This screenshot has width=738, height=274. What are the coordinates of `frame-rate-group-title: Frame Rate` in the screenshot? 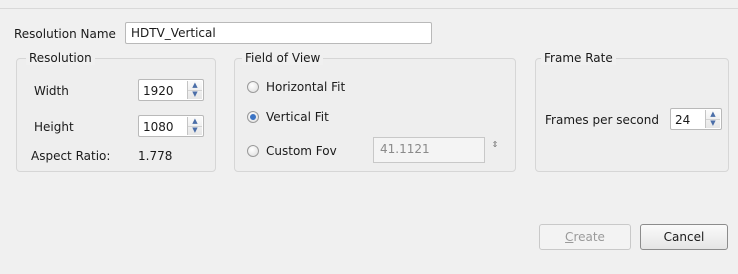 It's located at (578, 58).